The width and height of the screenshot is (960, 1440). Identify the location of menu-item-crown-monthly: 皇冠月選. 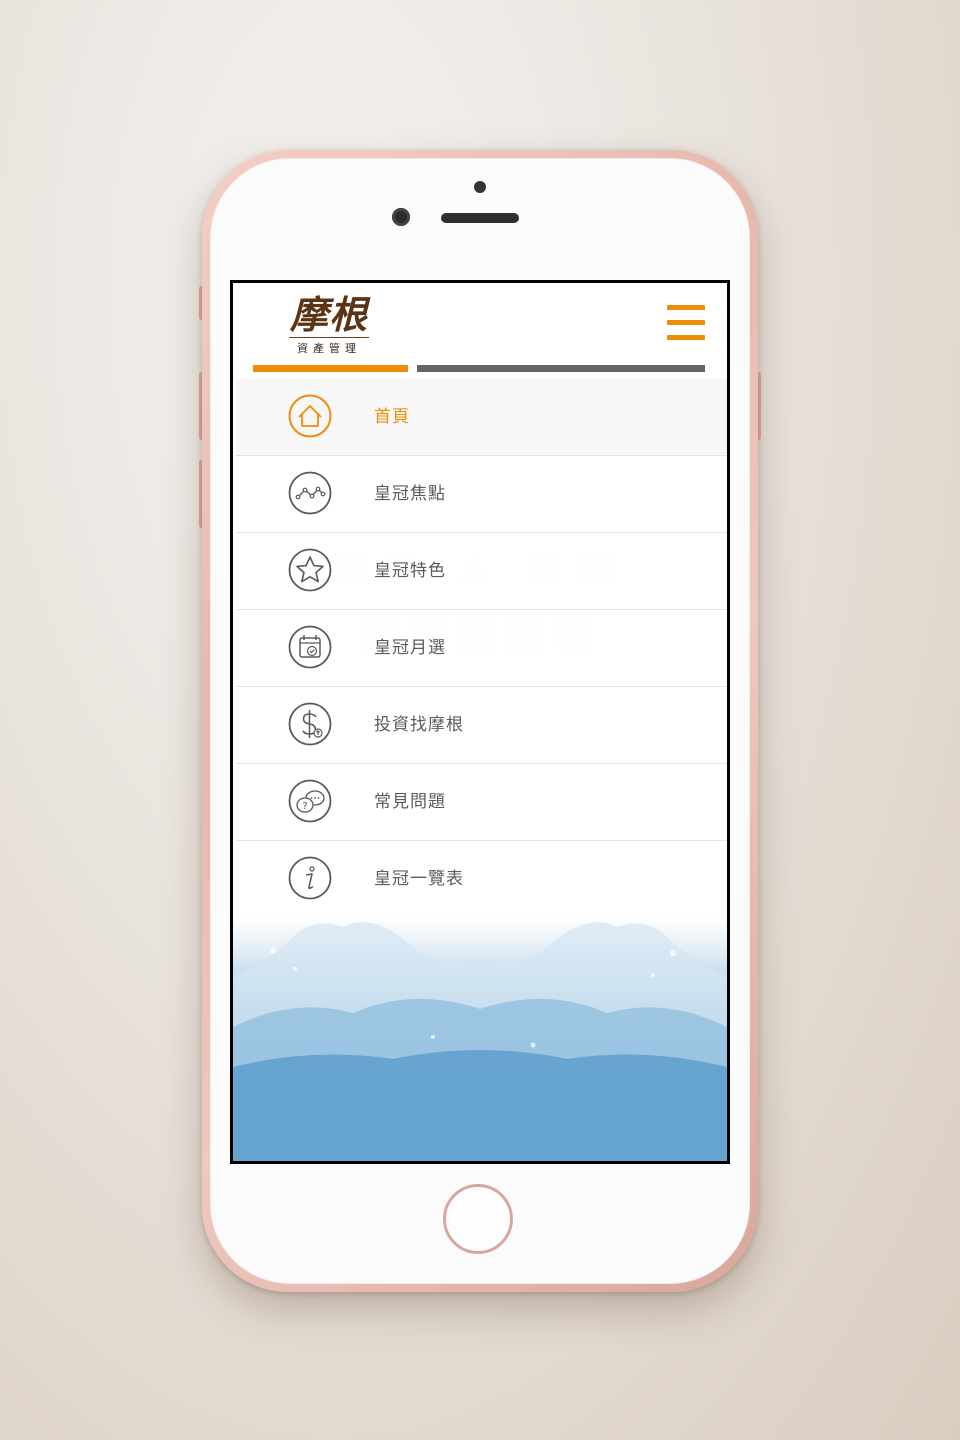
(481, 648).